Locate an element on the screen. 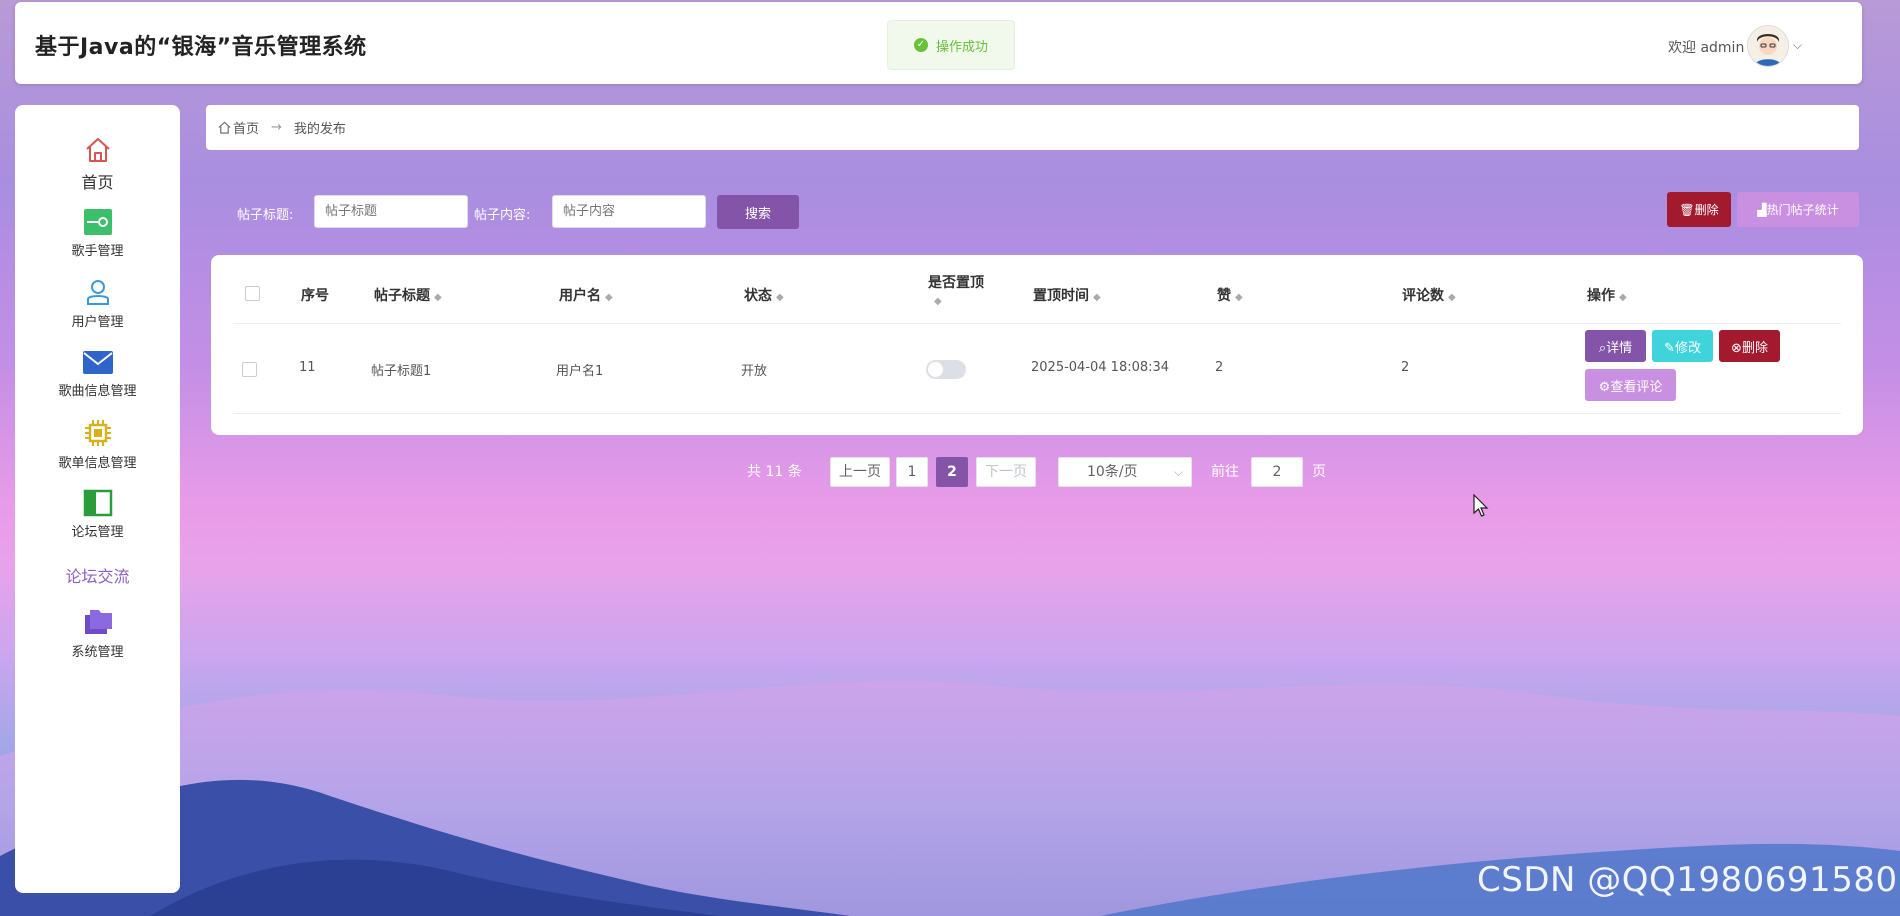 Image resolution: width=1900 pixels, height=916 pixels. avatar is located at coordinates (1768, 46).